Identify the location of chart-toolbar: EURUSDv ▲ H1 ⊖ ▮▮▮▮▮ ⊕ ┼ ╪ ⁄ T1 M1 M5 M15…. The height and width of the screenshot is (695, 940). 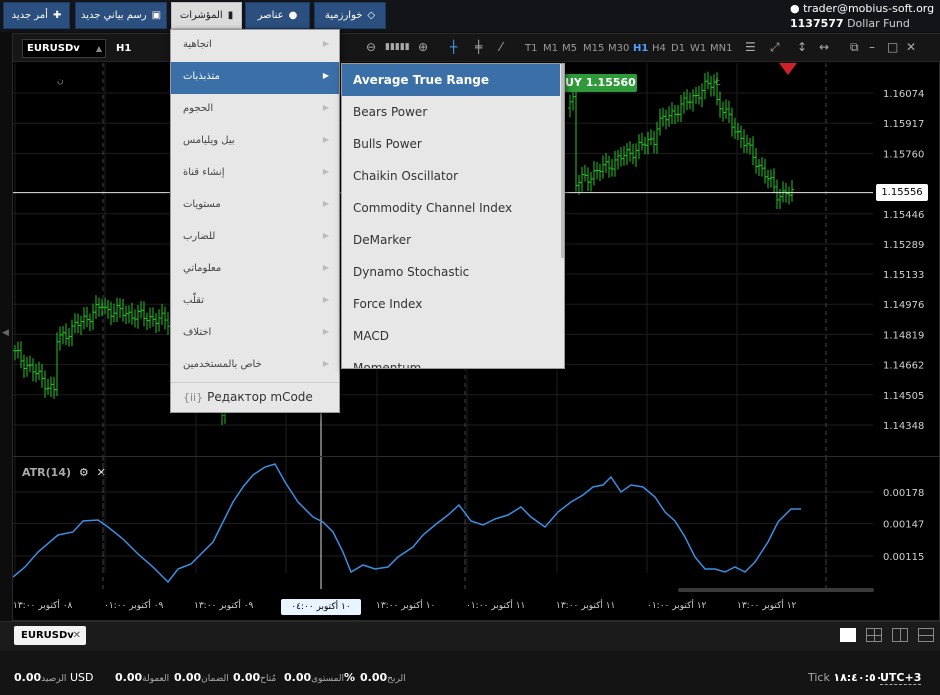
(476, 48).